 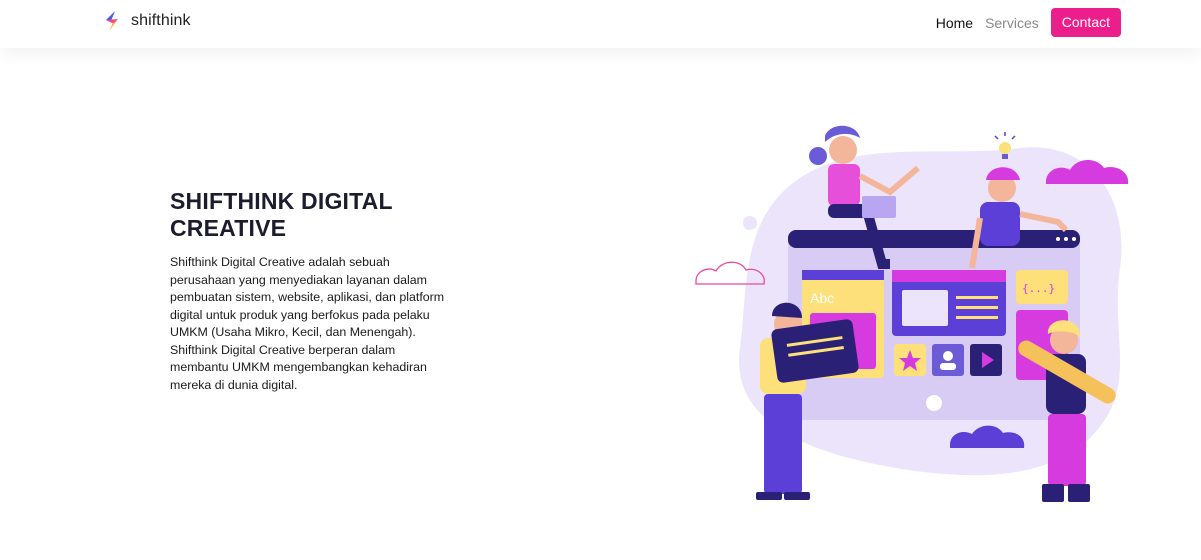 I want to click on shifthink-logo-icon, so click(x=112, y=21).